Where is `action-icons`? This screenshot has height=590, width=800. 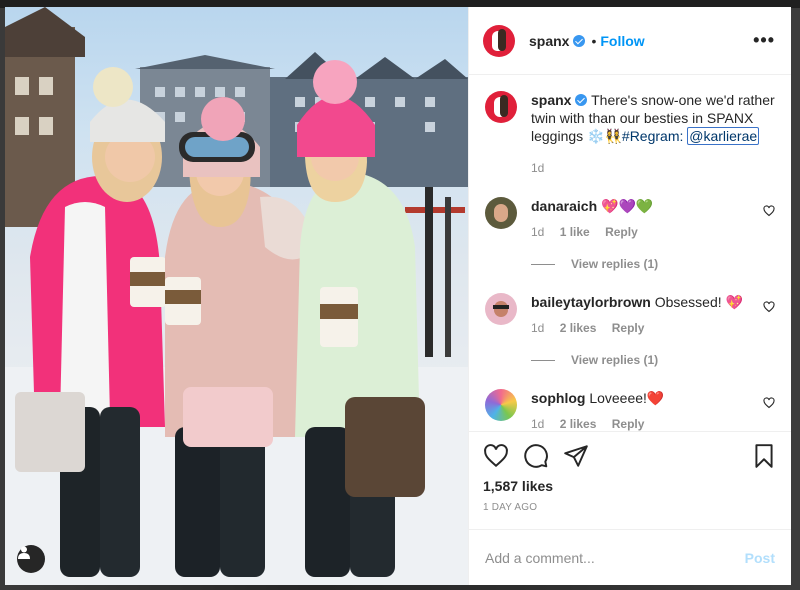
action-icons is located at coordinates (630, 456).